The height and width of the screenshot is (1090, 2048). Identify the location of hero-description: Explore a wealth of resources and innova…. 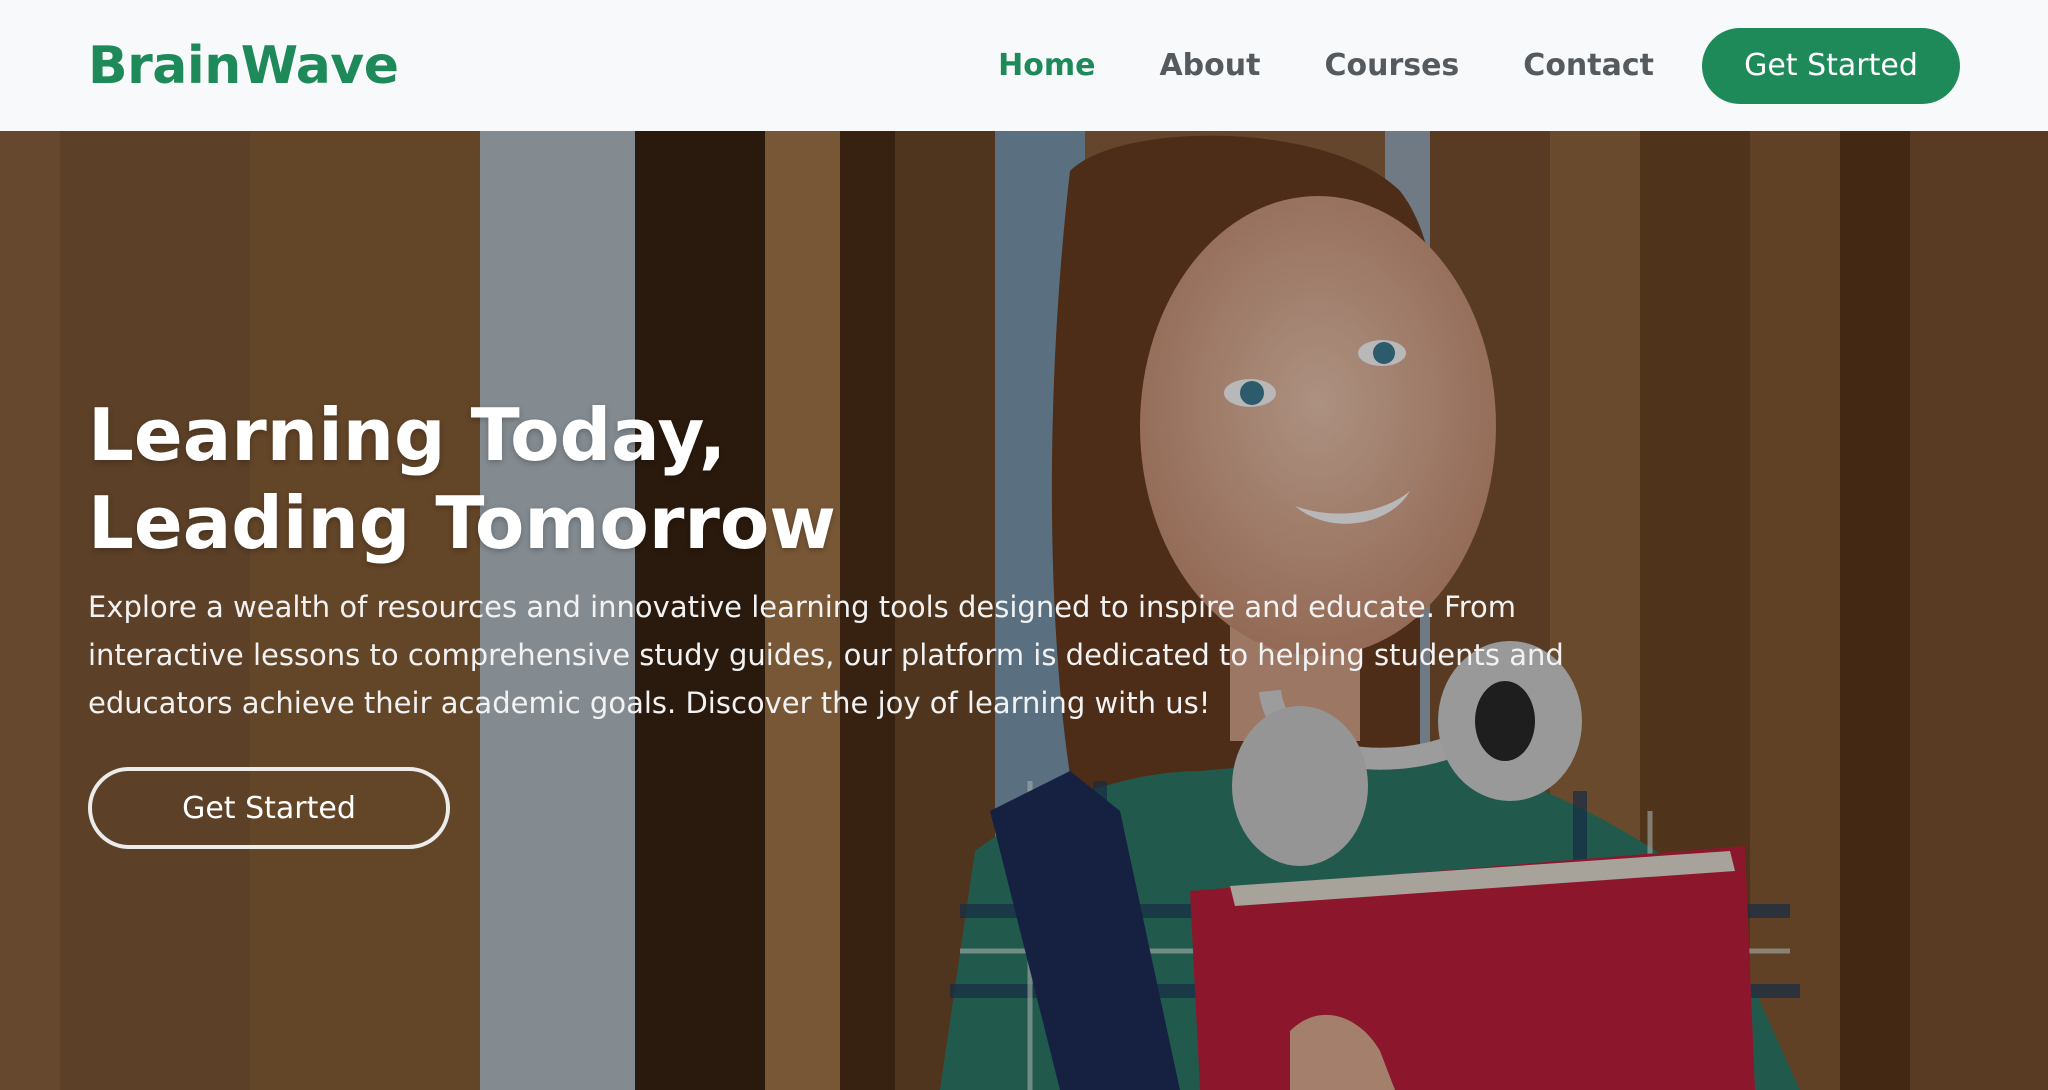
(826, 655).